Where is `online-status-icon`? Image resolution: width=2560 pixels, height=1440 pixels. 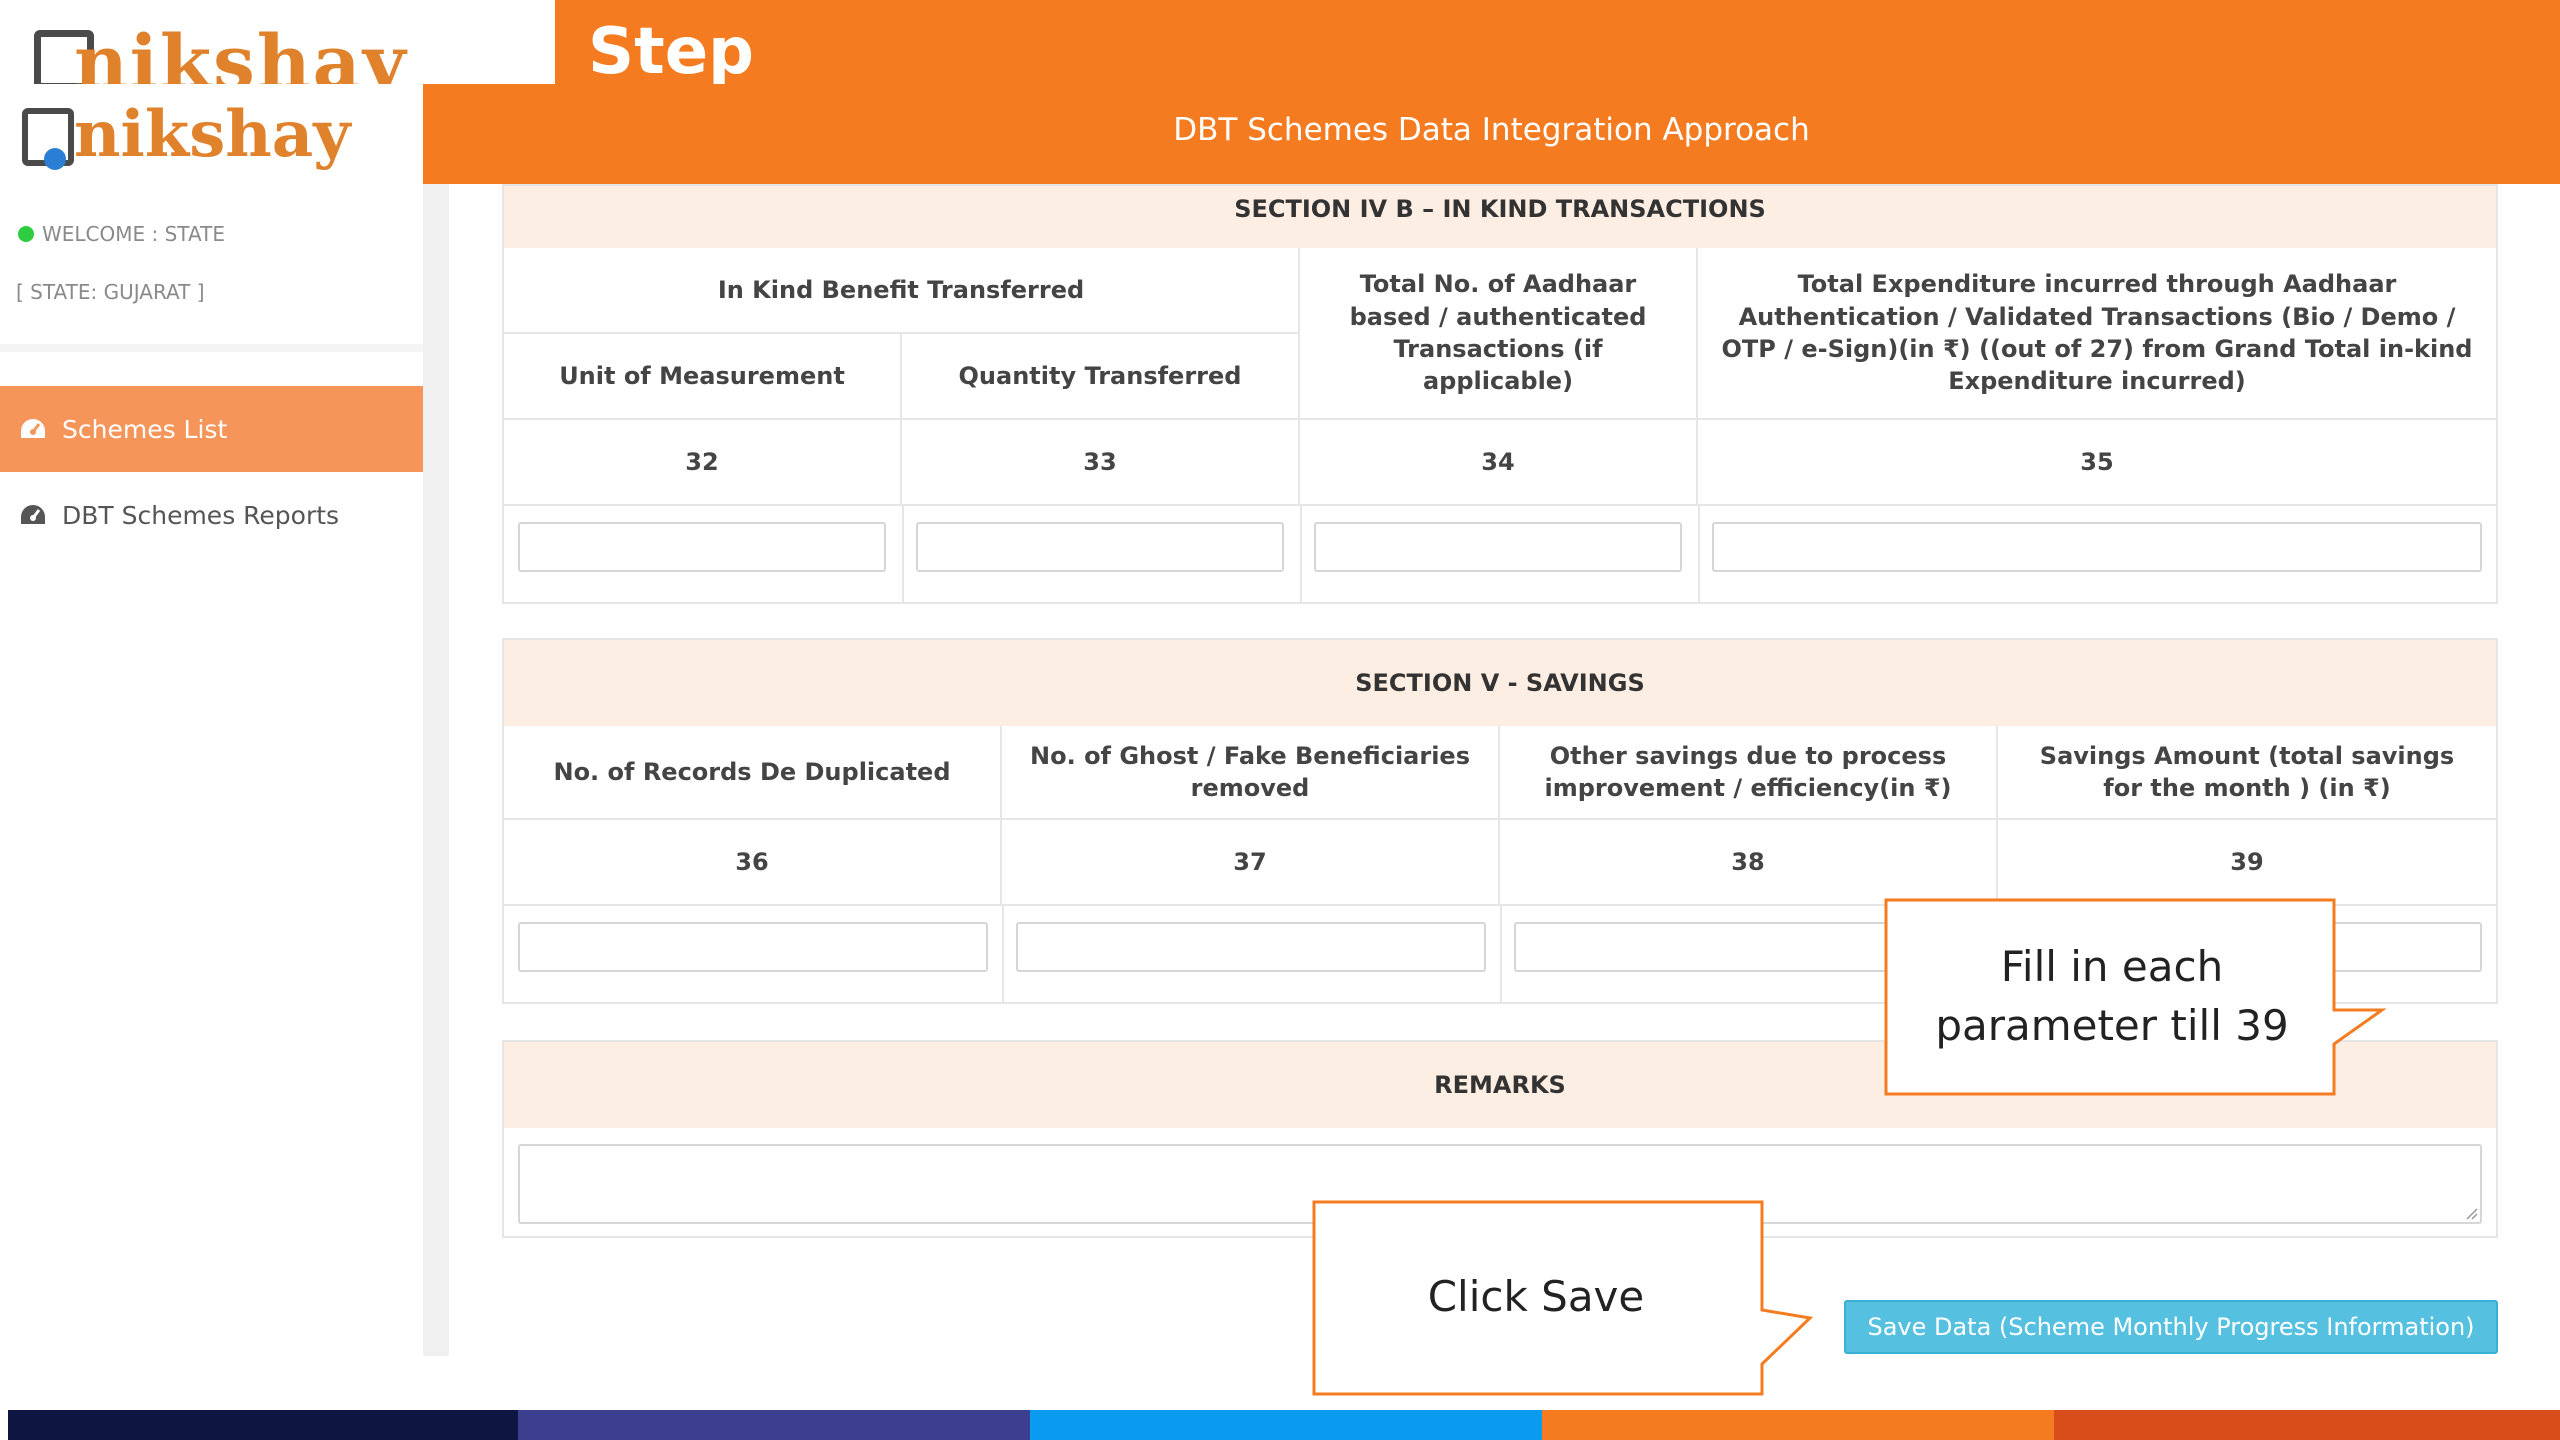
online-status-icon is located at coordinates (26, 234).